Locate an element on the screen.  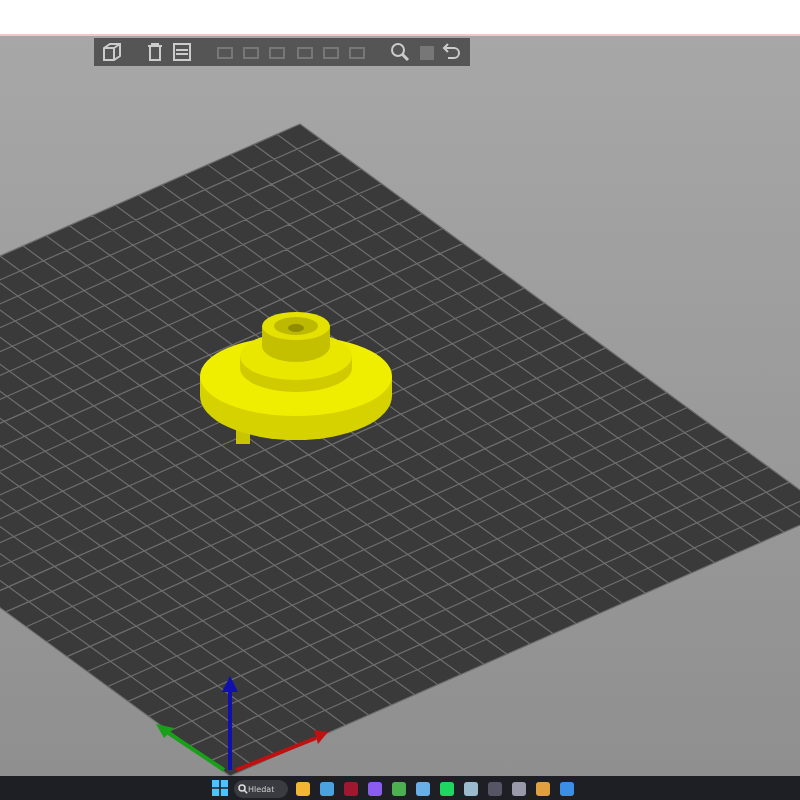
cube-icon is located at coordinates (111, 52).